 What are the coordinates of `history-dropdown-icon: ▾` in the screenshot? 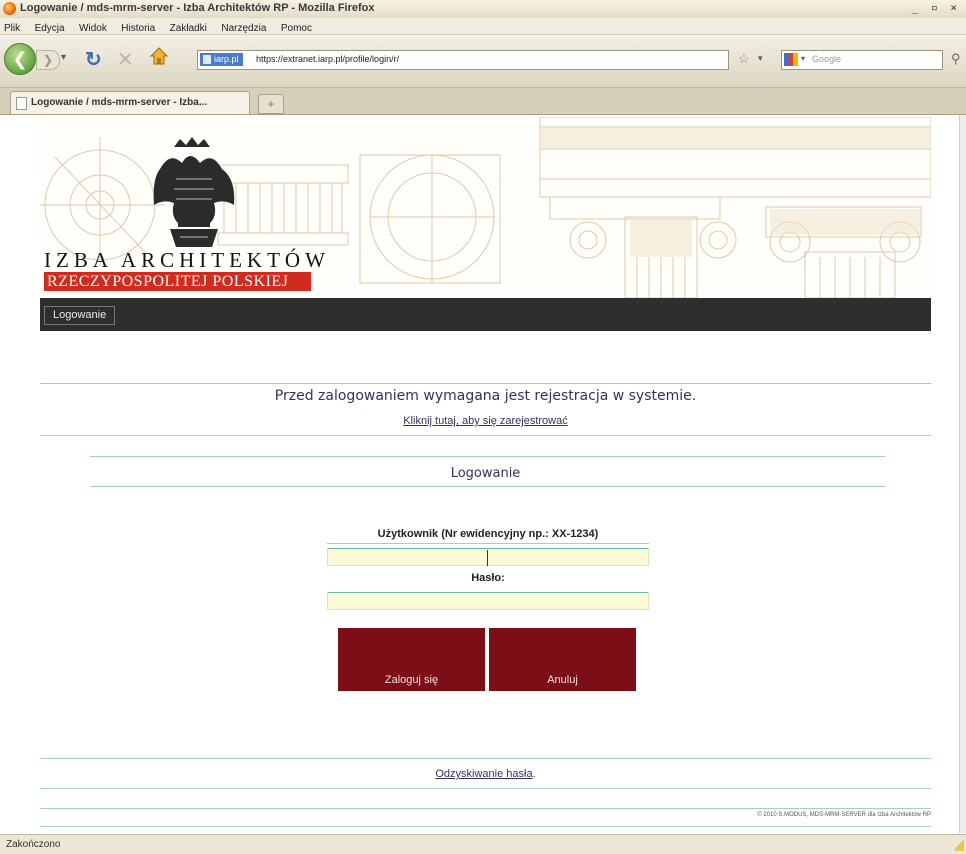 It's located at (63, 57).